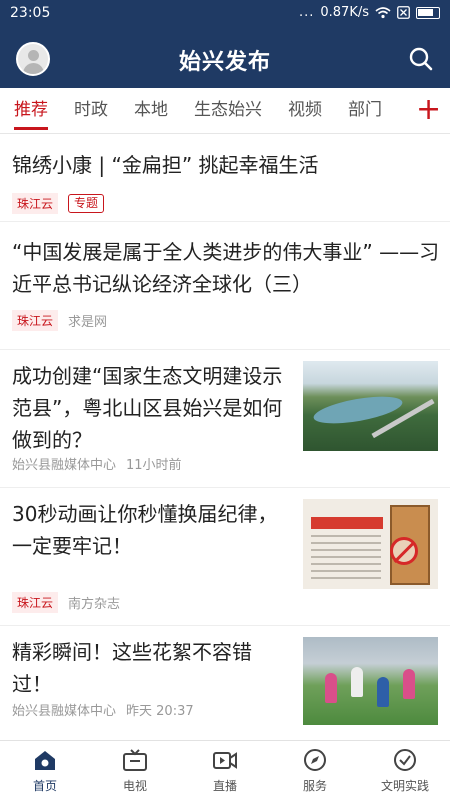 The height and width of the screenshot is (800, 450). I want to click on channel-tab-bar: 推荐 时政 本地 生态始兴 视频 部门 +, so click(225, 111).